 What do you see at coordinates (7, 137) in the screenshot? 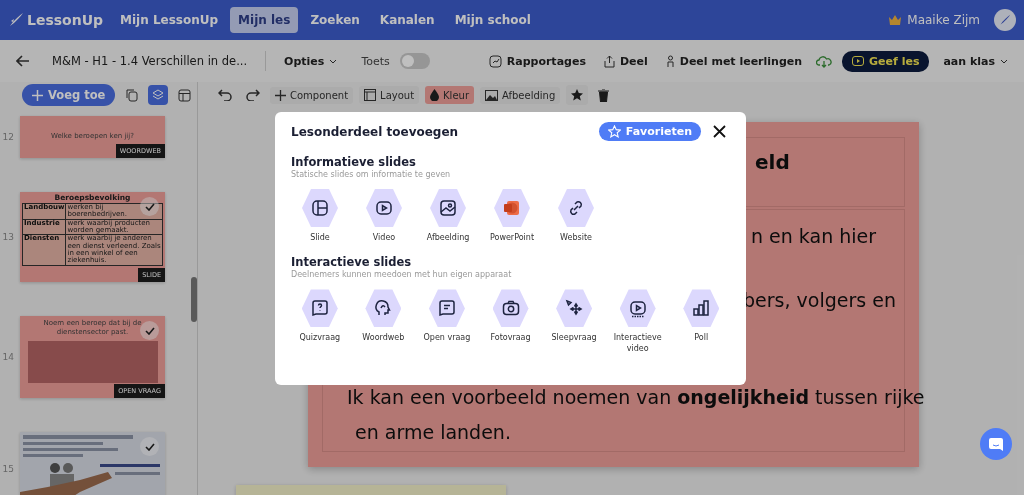
I see `slide-number: 12` at bounding box center [7, 137].